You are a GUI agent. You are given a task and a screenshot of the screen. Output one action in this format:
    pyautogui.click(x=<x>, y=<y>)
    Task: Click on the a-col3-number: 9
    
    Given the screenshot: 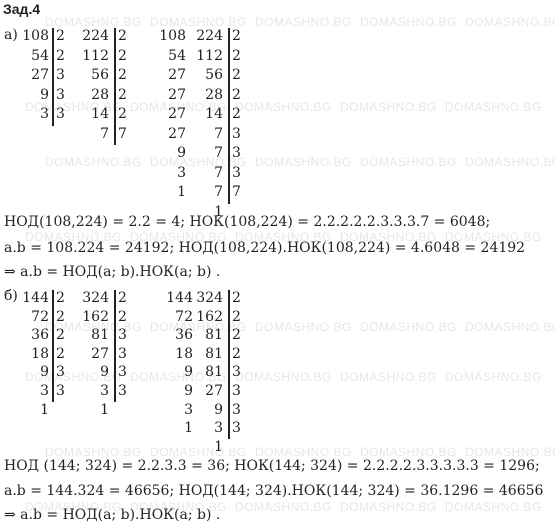 What is the action you would take?
    pyautogui.click(x=181, y=153)
    